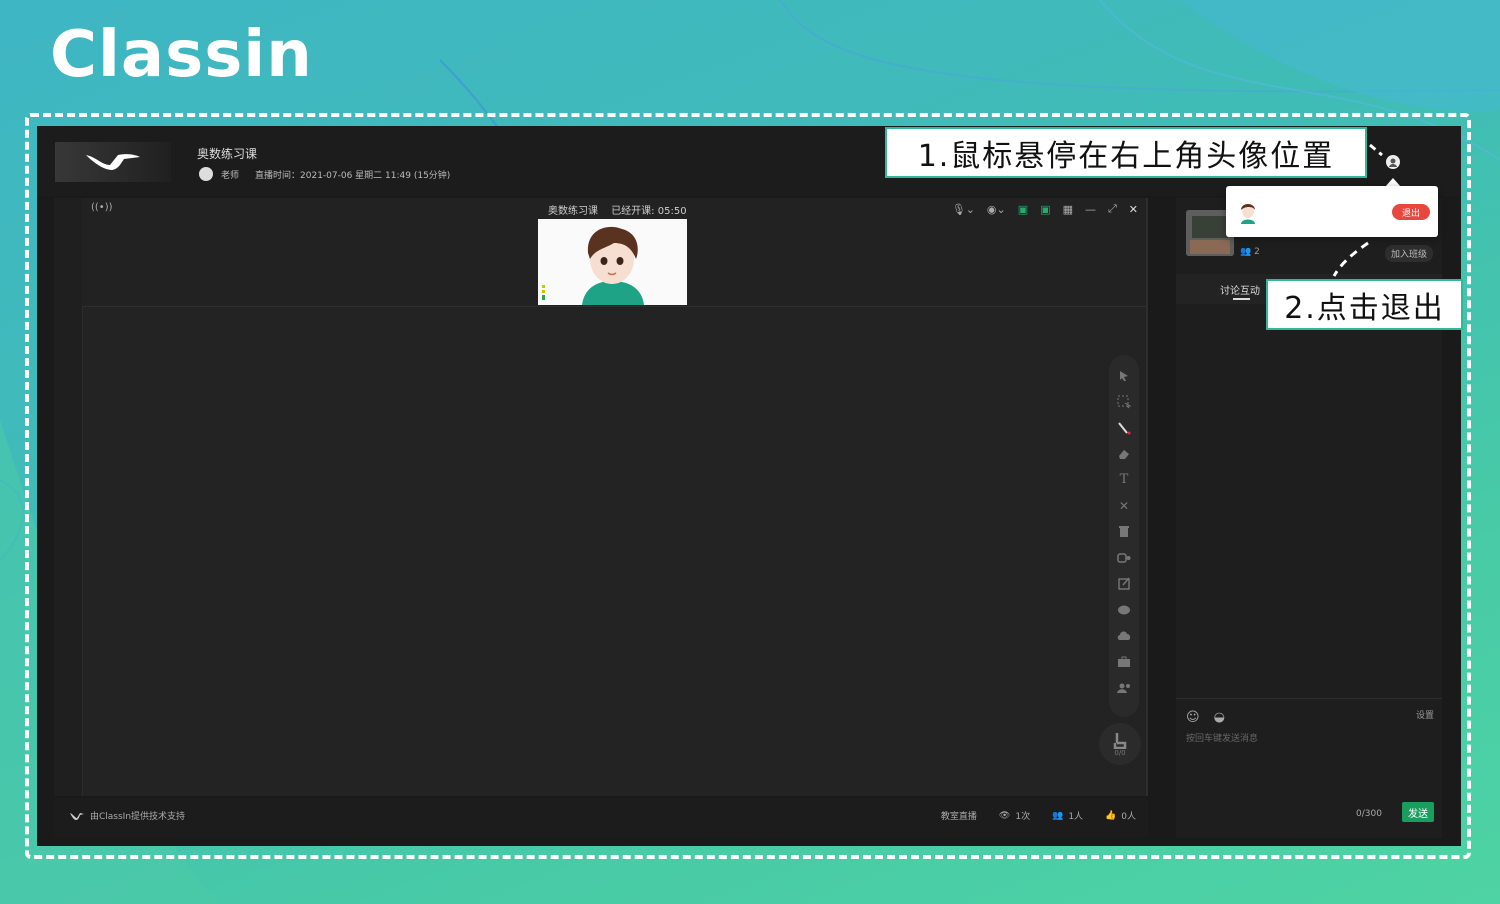 This screenshot has width=1500, height=904. I want to click on send-button: 发送, so click(1418, 812).